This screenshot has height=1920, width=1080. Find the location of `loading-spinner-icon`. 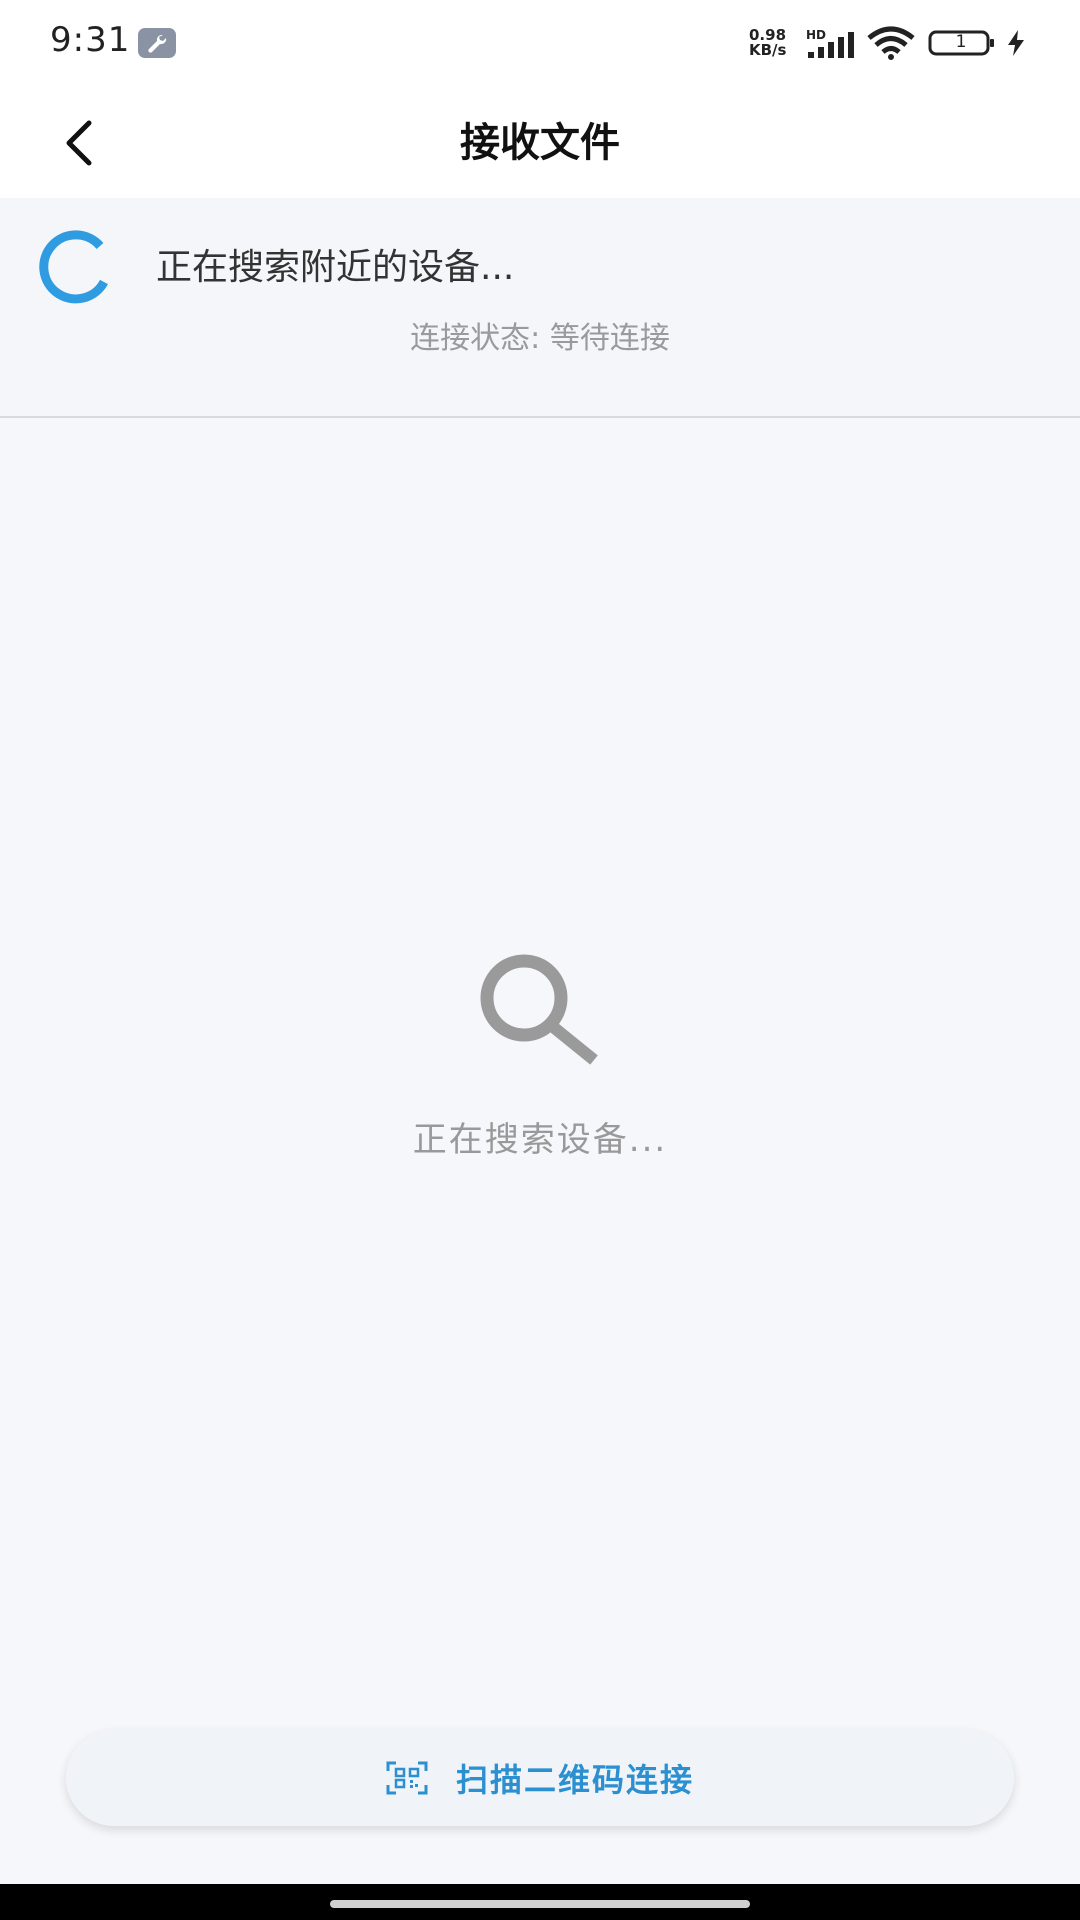

loading-spinner-icon is located at coordinates (73, 267).